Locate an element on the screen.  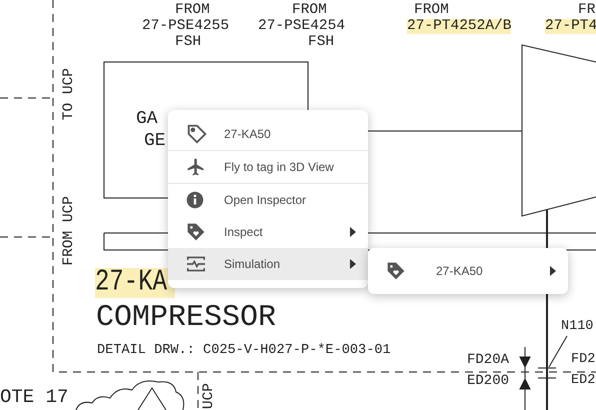
drawing-label: N110 is located at coordinates (577, 327).